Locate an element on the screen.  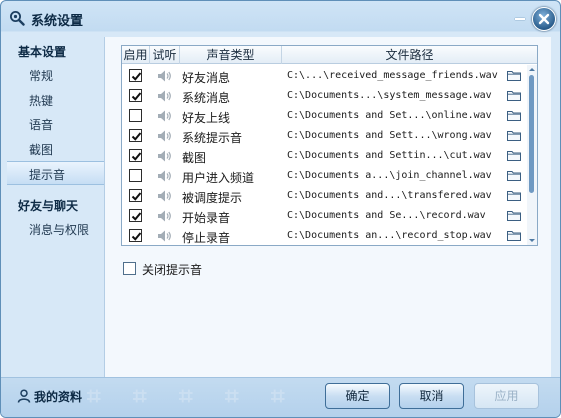
sound-type-label: 好友上线 is located at coordinates (206, 118).